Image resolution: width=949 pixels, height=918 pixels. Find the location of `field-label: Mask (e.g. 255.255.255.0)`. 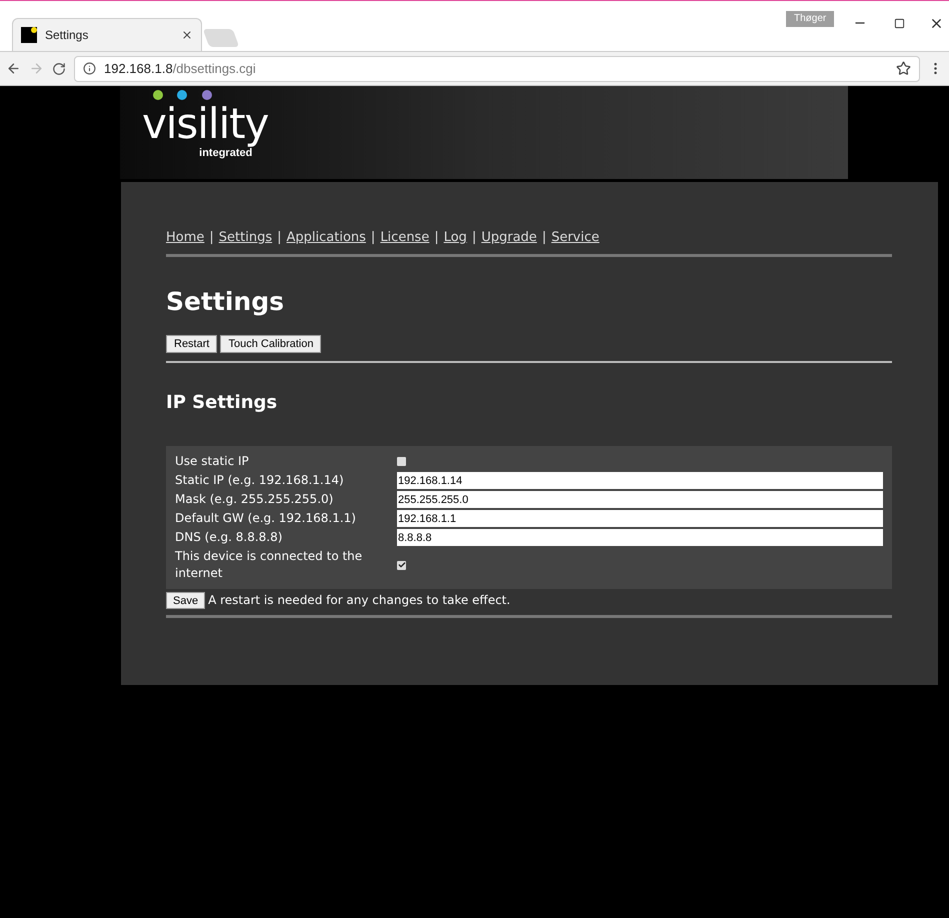

field-label: Mask (e.g. 255.255.255.0) is located at coordinates (254, 499).